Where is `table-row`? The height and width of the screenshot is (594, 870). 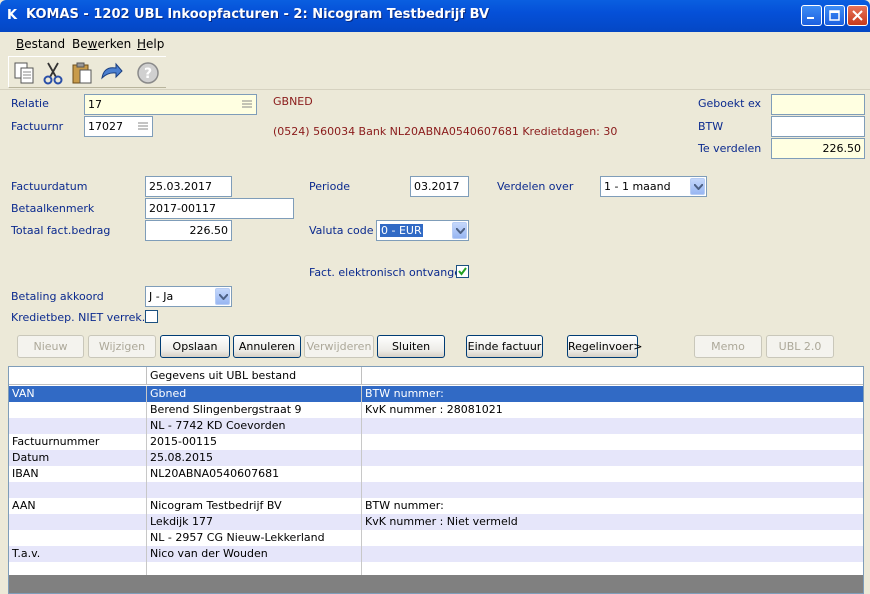 table-row is located at coordinates (436, 490).